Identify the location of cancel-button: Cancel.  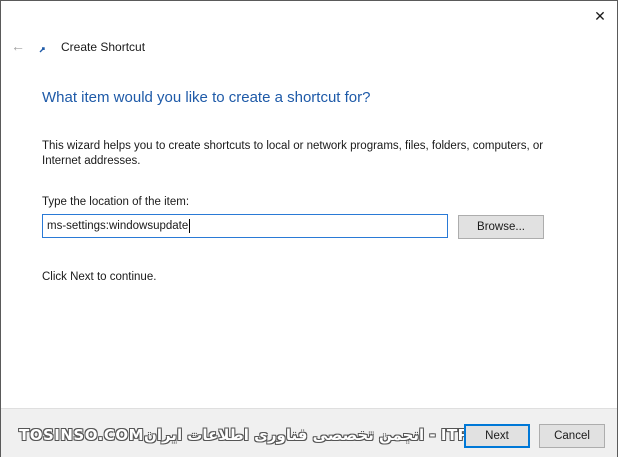
(572, 436).